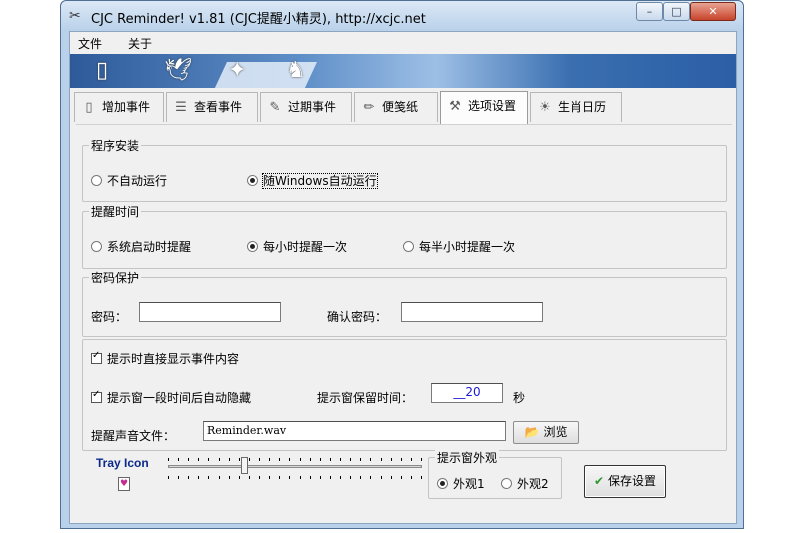  I want to click on menu-file: 文件, so click(90, 43).